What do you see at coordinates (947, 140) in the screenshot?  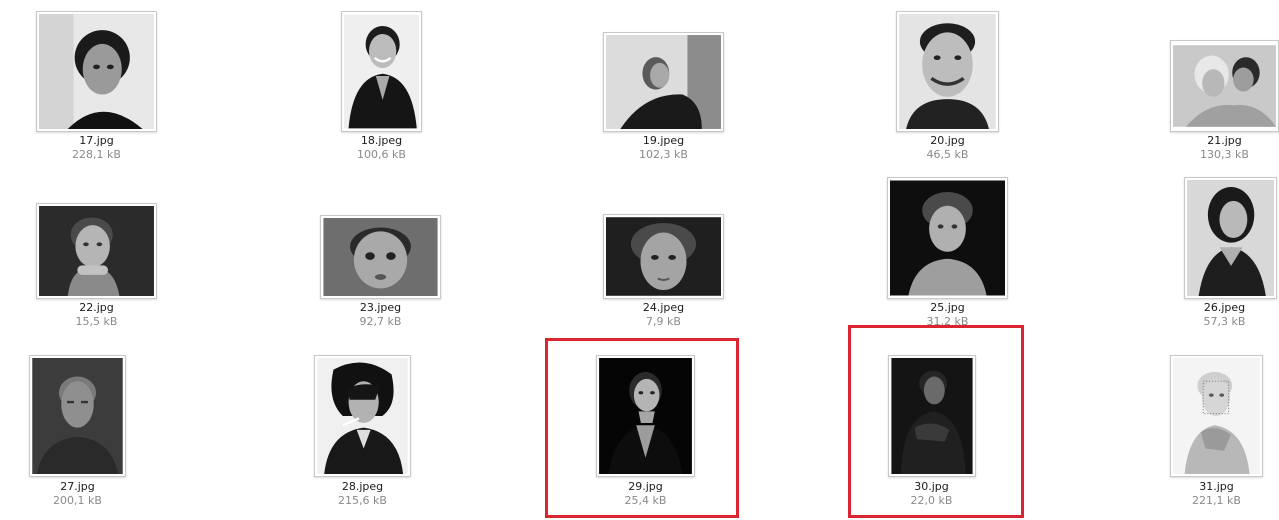 I see `file-name: 20.jpg` at bounding box center [947, 140].